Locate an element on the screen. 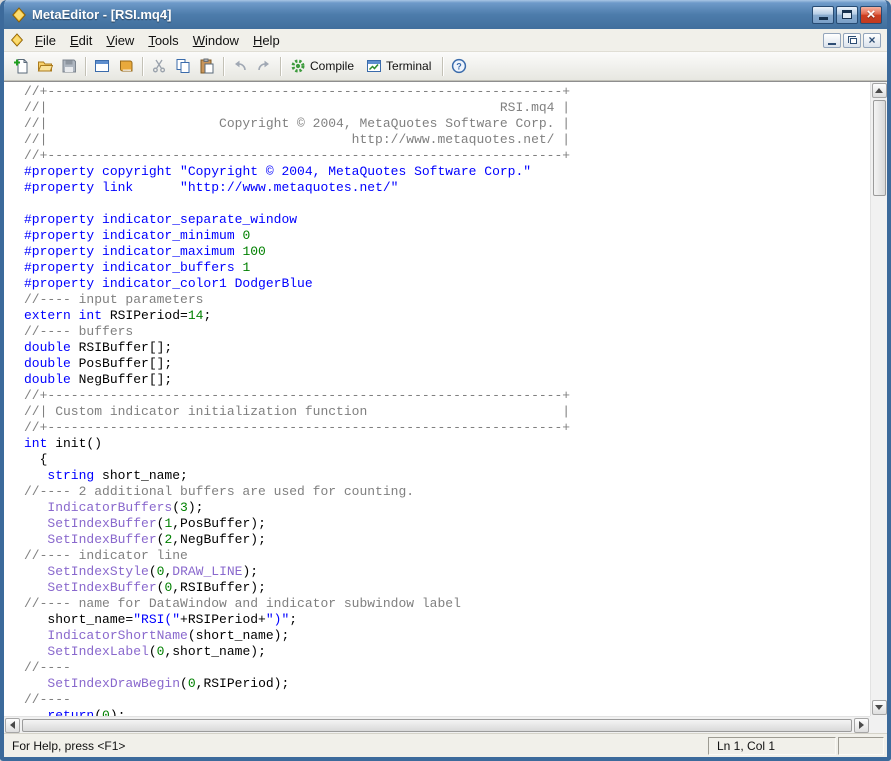 This screenshot has height=761, width=891. menu-bar: File Edit View Tools Window Help is located at coordinates (445, 40).